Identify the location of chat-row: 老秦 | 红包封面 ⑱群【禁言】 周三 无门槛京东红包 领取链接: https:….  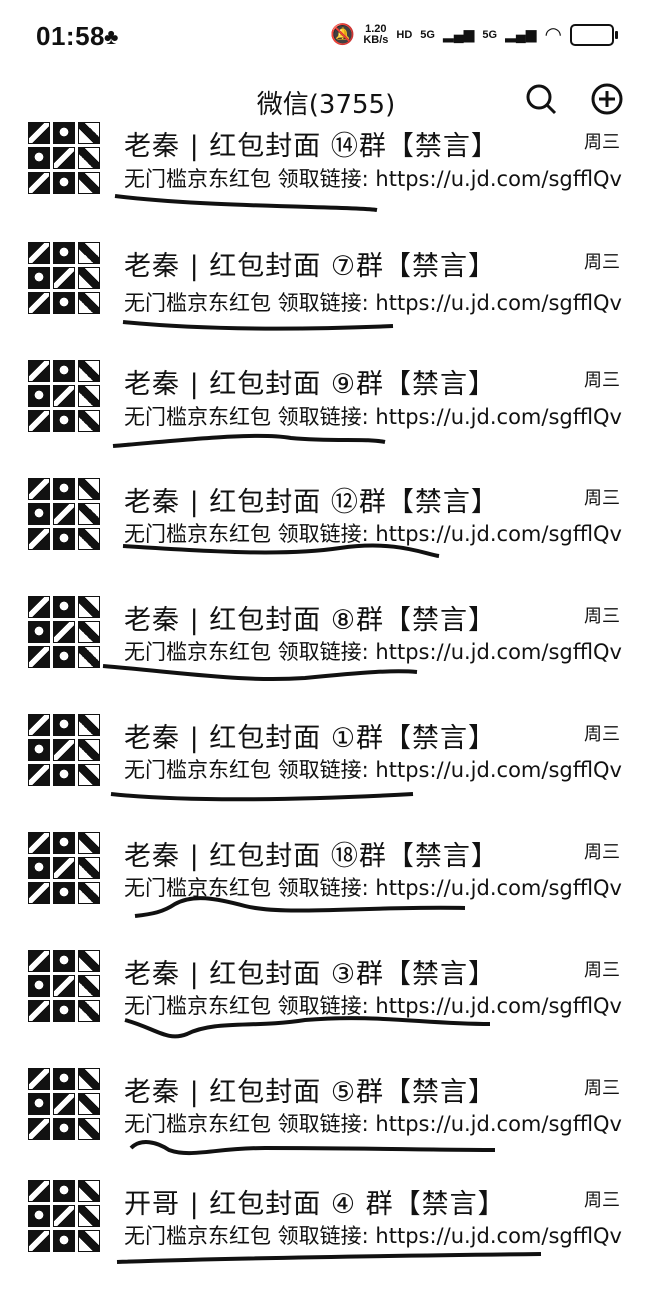
(326, 883).